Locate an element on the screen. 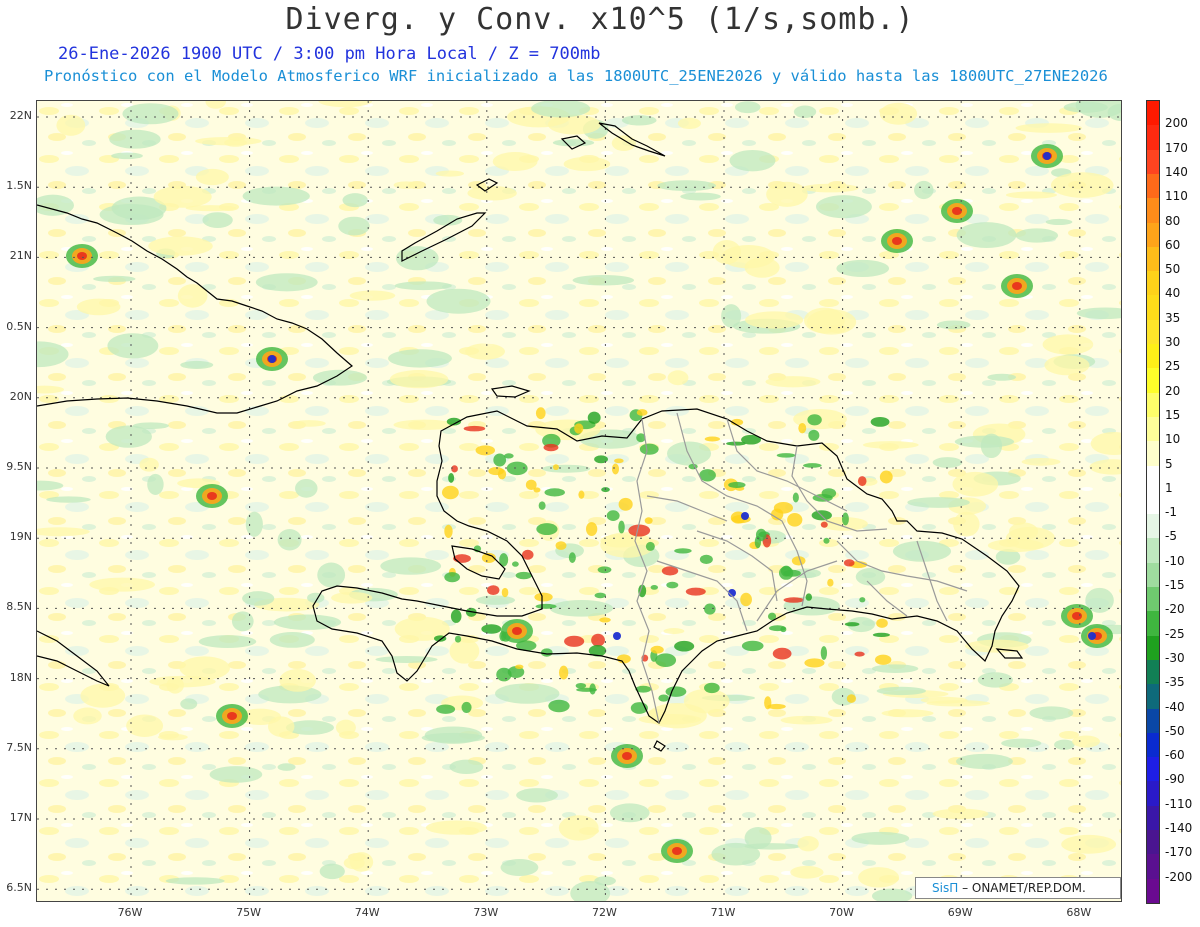 The image size is (1200, 927). credit-text: – ONAMET/REP.DOM. is located at coordinates (1024, 888).